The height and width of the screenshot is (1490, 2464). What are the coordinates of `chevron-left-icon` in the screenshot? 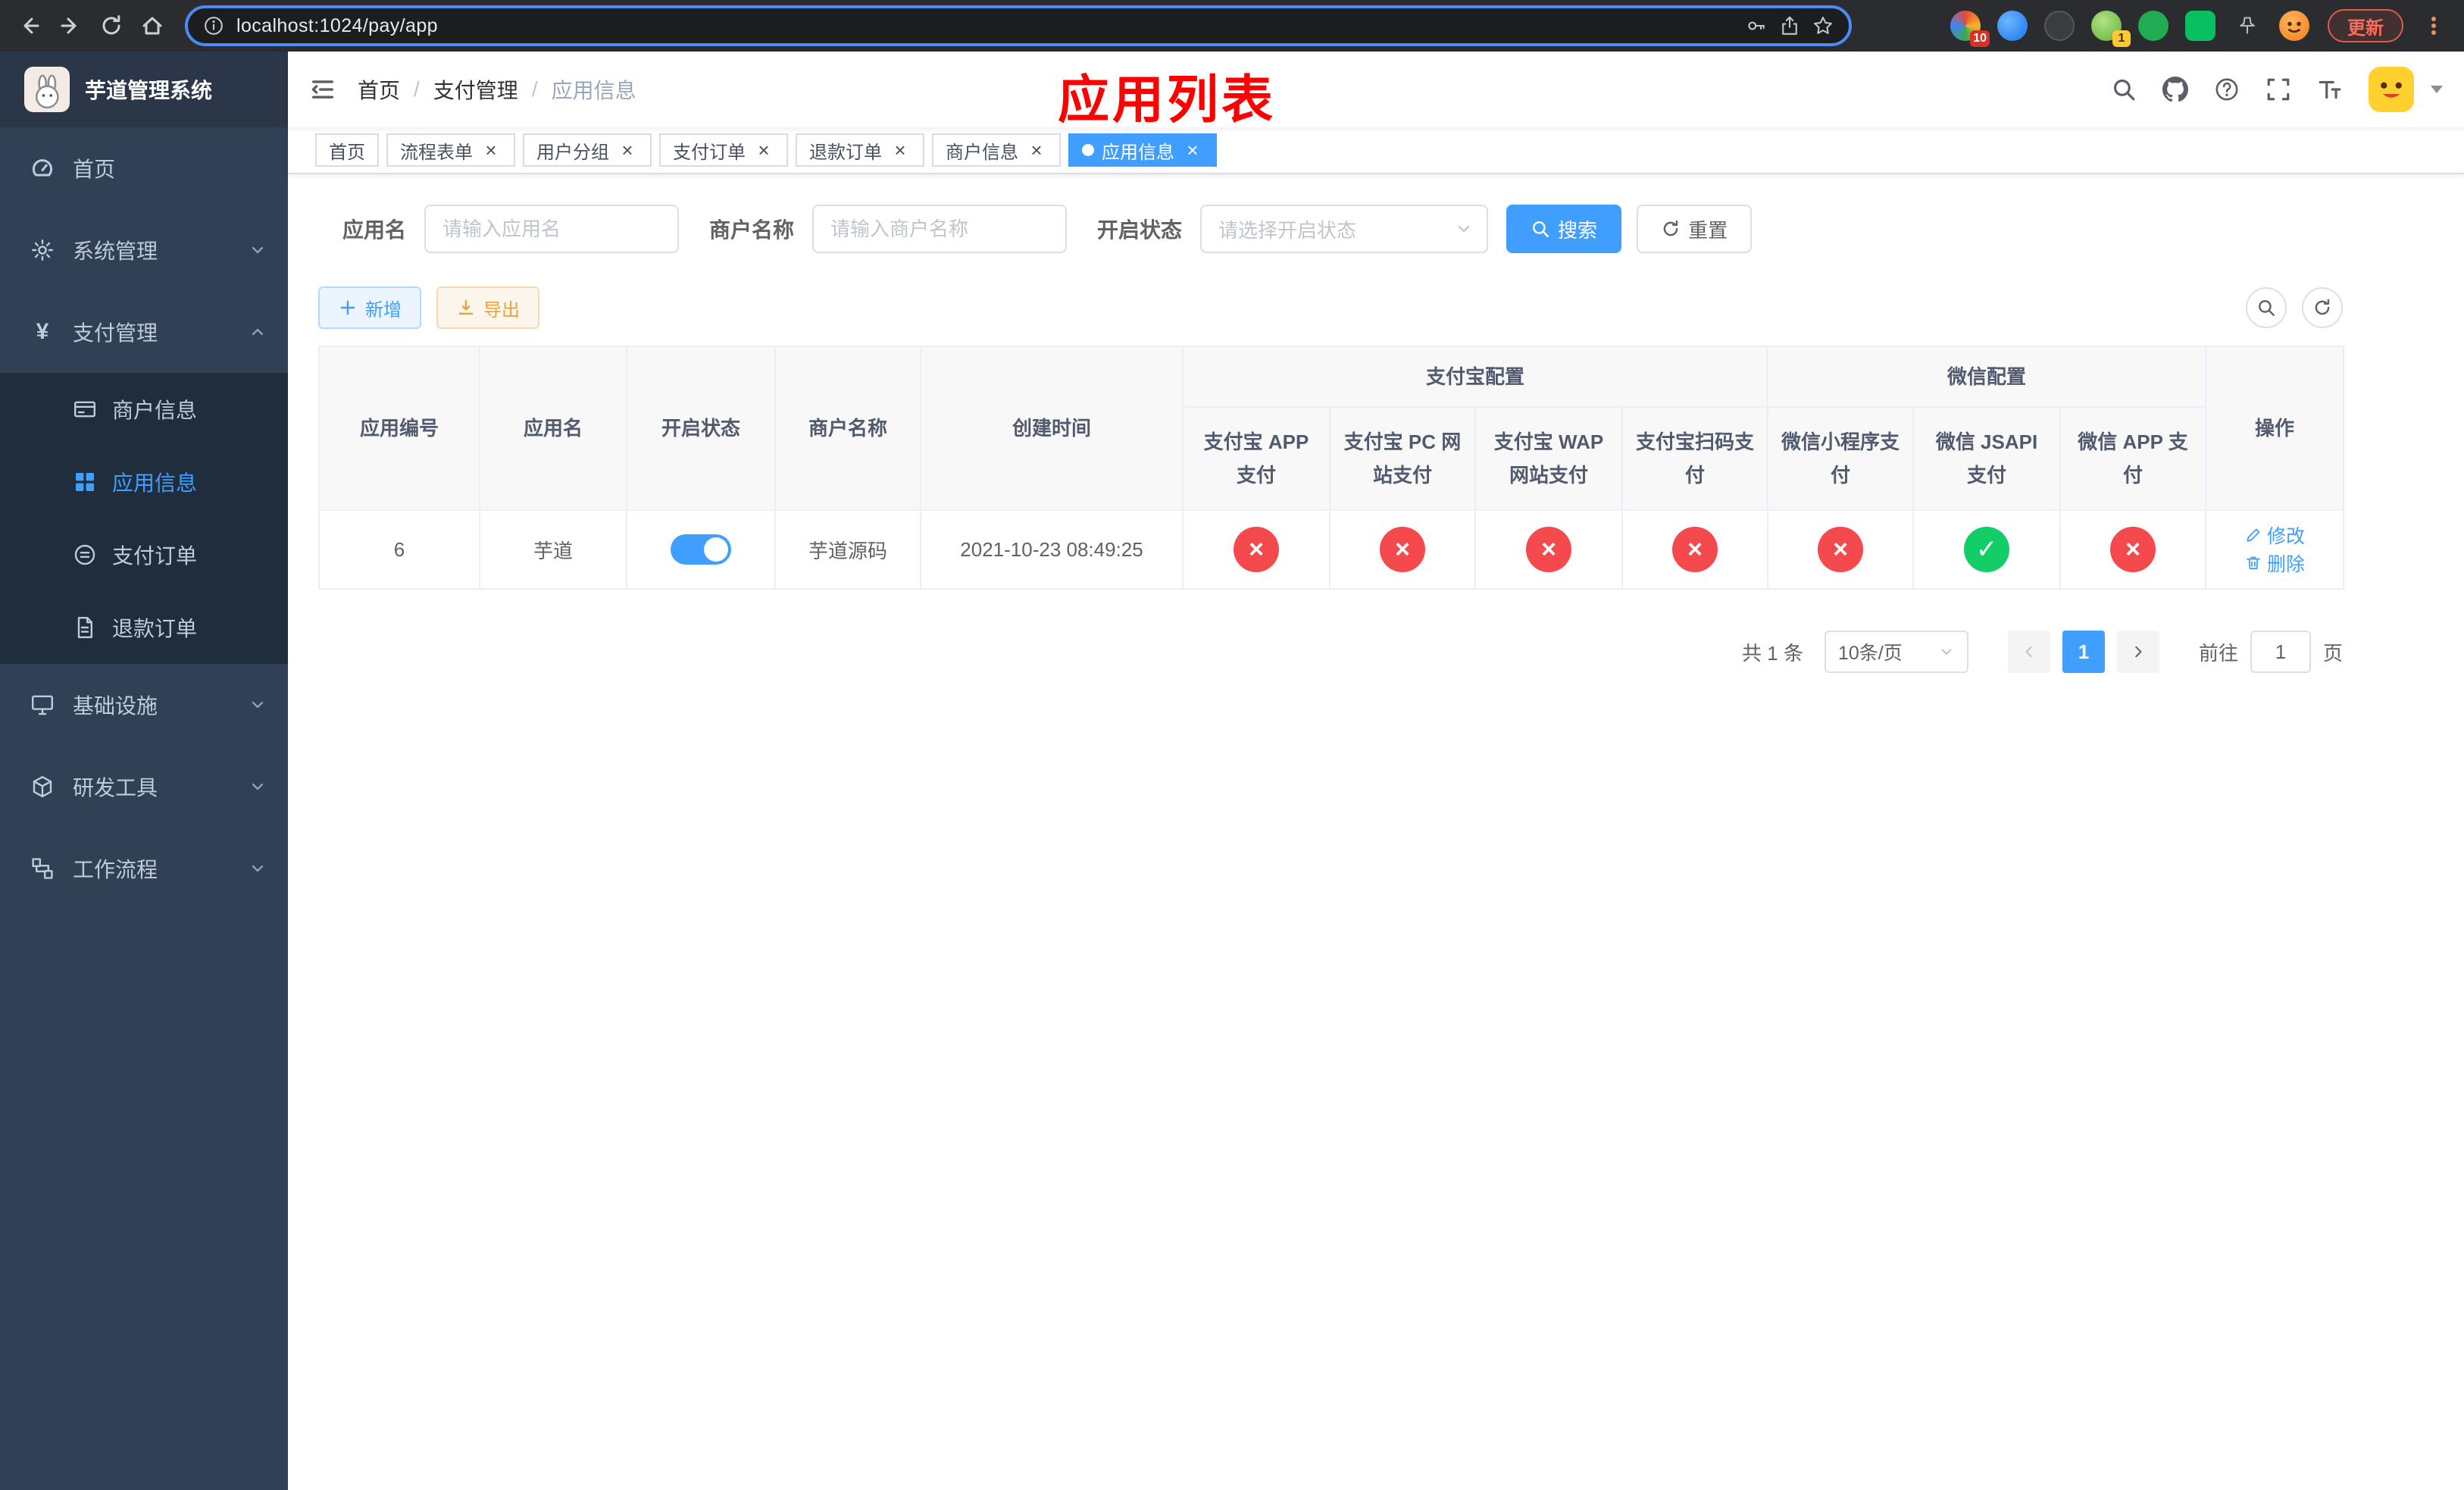 It's located at (2028, 652).